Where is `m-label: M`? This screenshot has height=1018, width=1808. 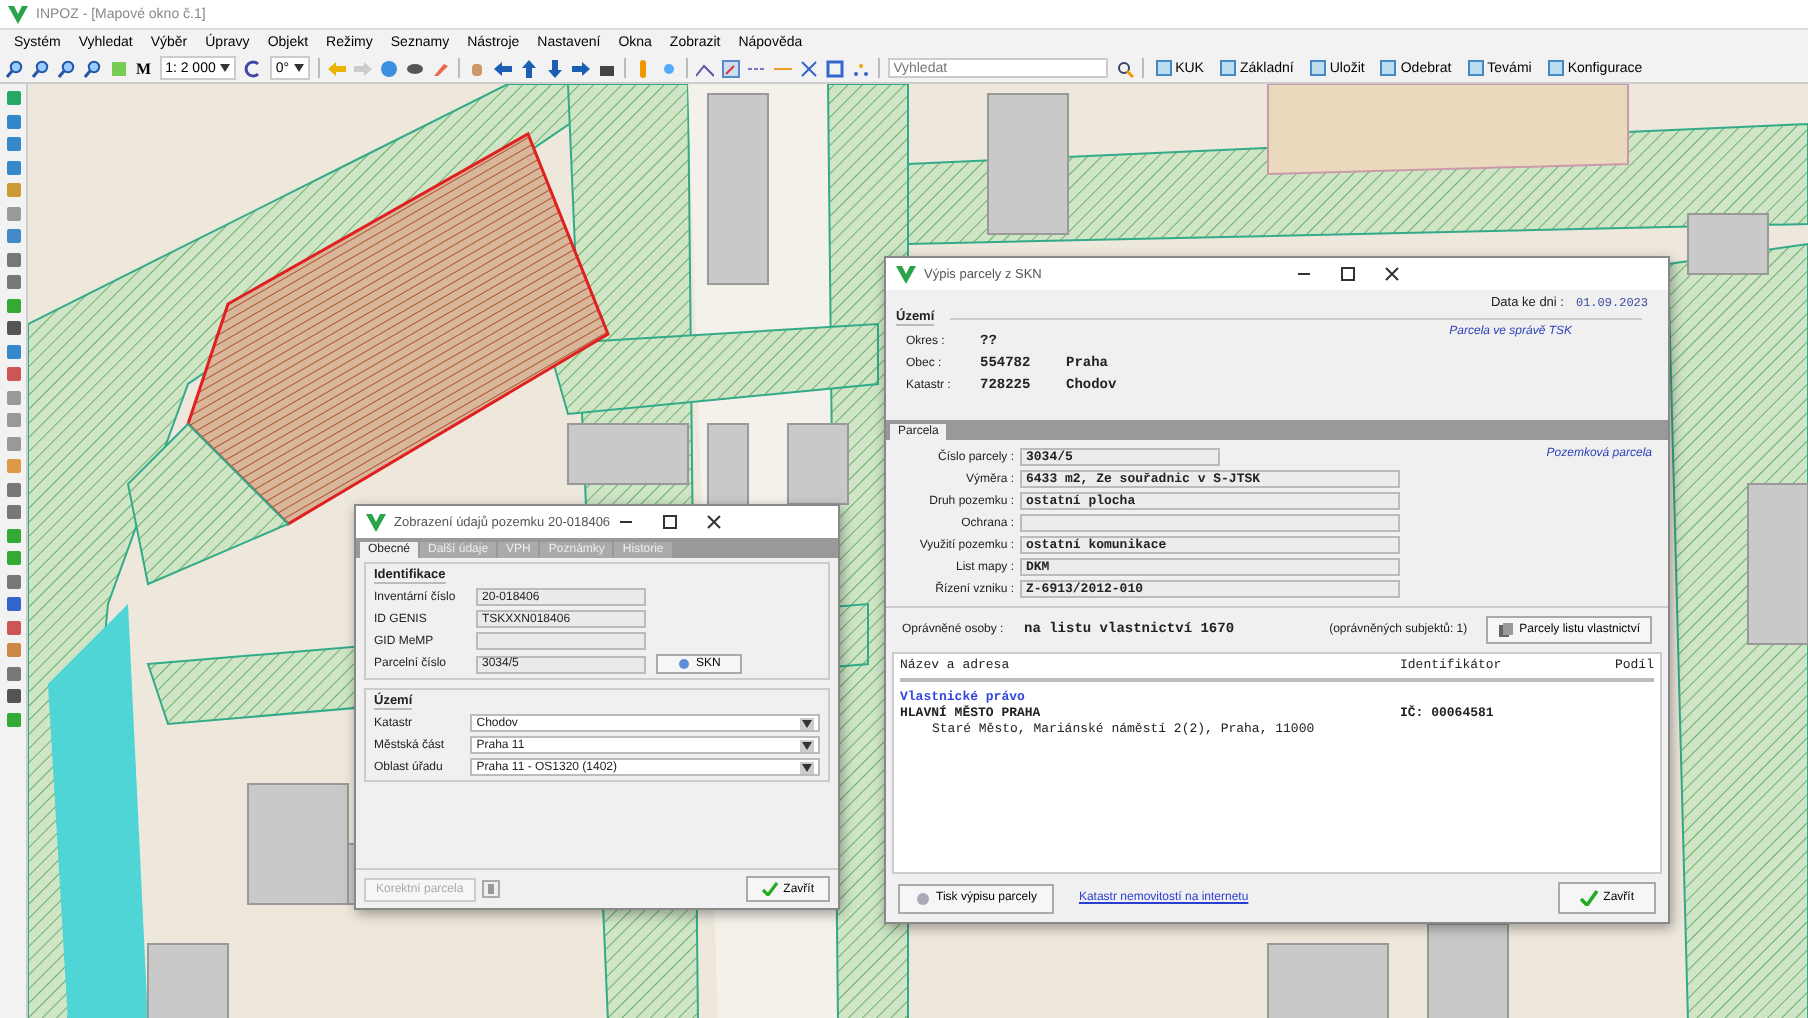 m-label: M is located at coordinates (144, 68).